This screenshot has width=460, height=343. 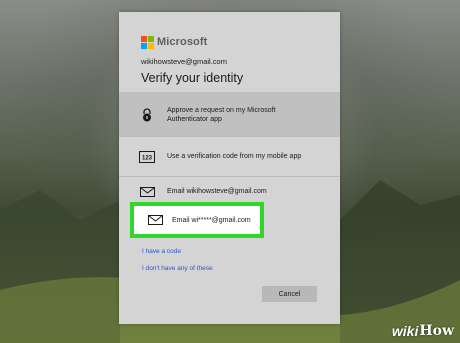 I want to click on wikihow-watermark: wiki How, so click(x=423, y=331).